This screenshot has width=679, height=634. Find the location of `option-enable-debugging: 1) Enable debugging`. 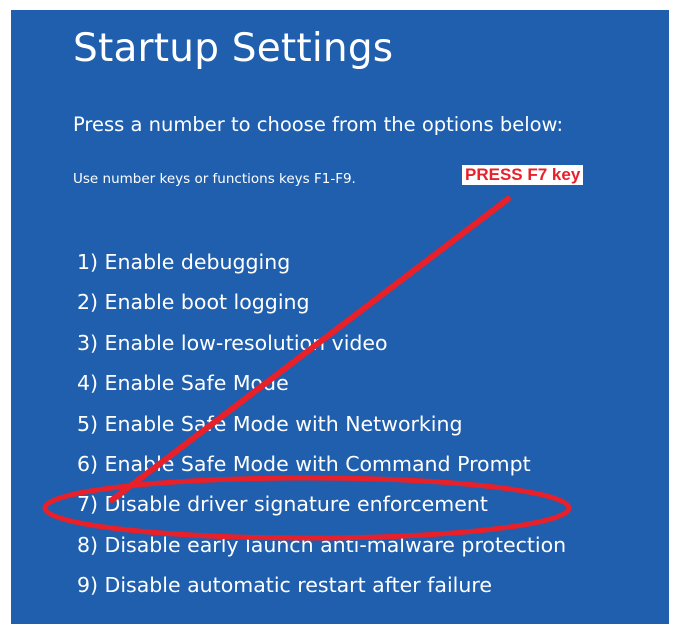

option-enable-debugging: 1) Enable debugging is located at coordinates (321, 269).